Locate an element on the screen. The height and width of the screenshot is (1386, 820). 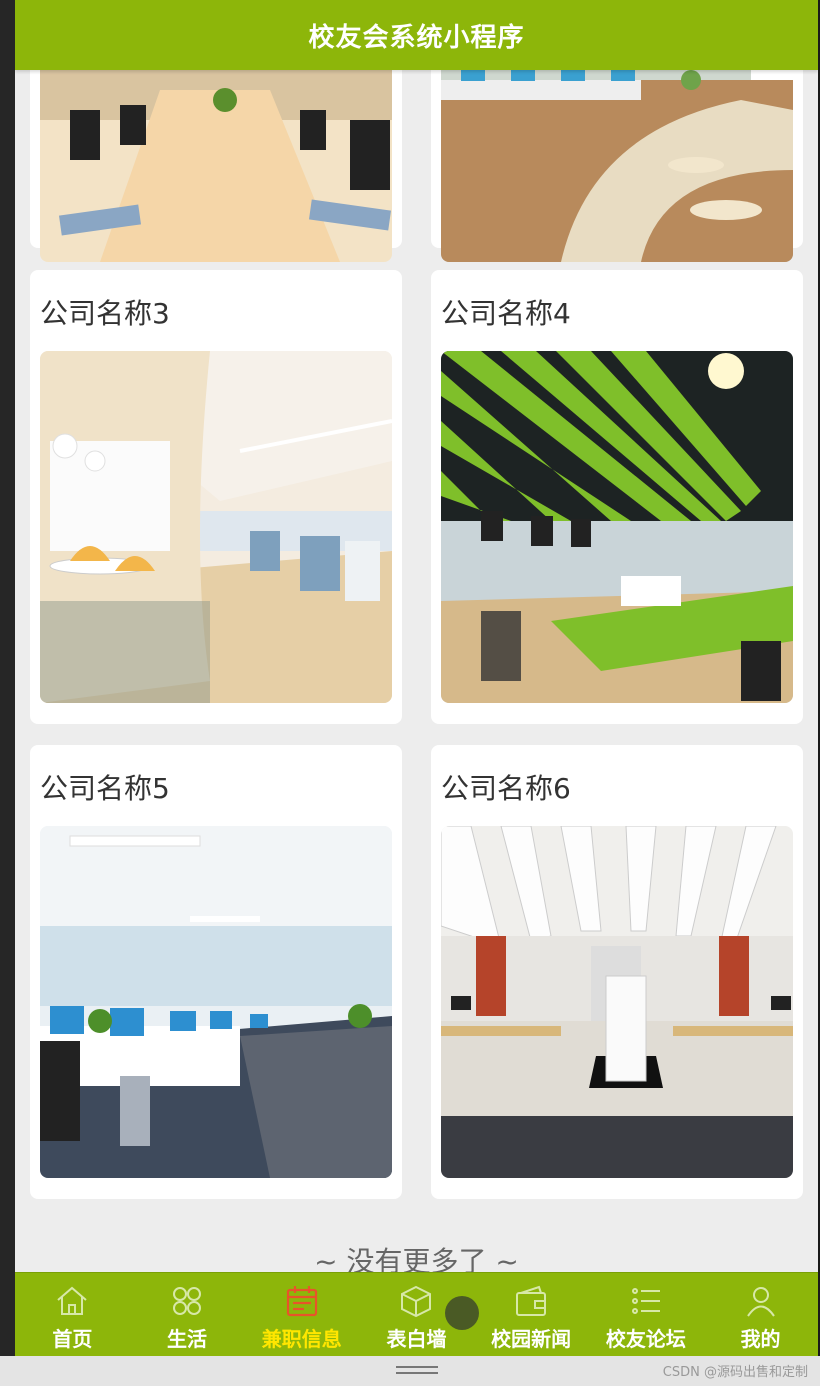
tab-label: 我的 is located at coordinates (760, 1339).